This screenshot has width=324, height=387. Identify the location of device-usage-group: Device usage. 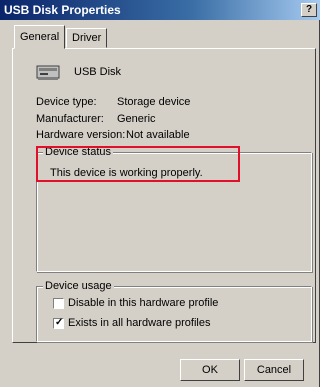
(174, 311).